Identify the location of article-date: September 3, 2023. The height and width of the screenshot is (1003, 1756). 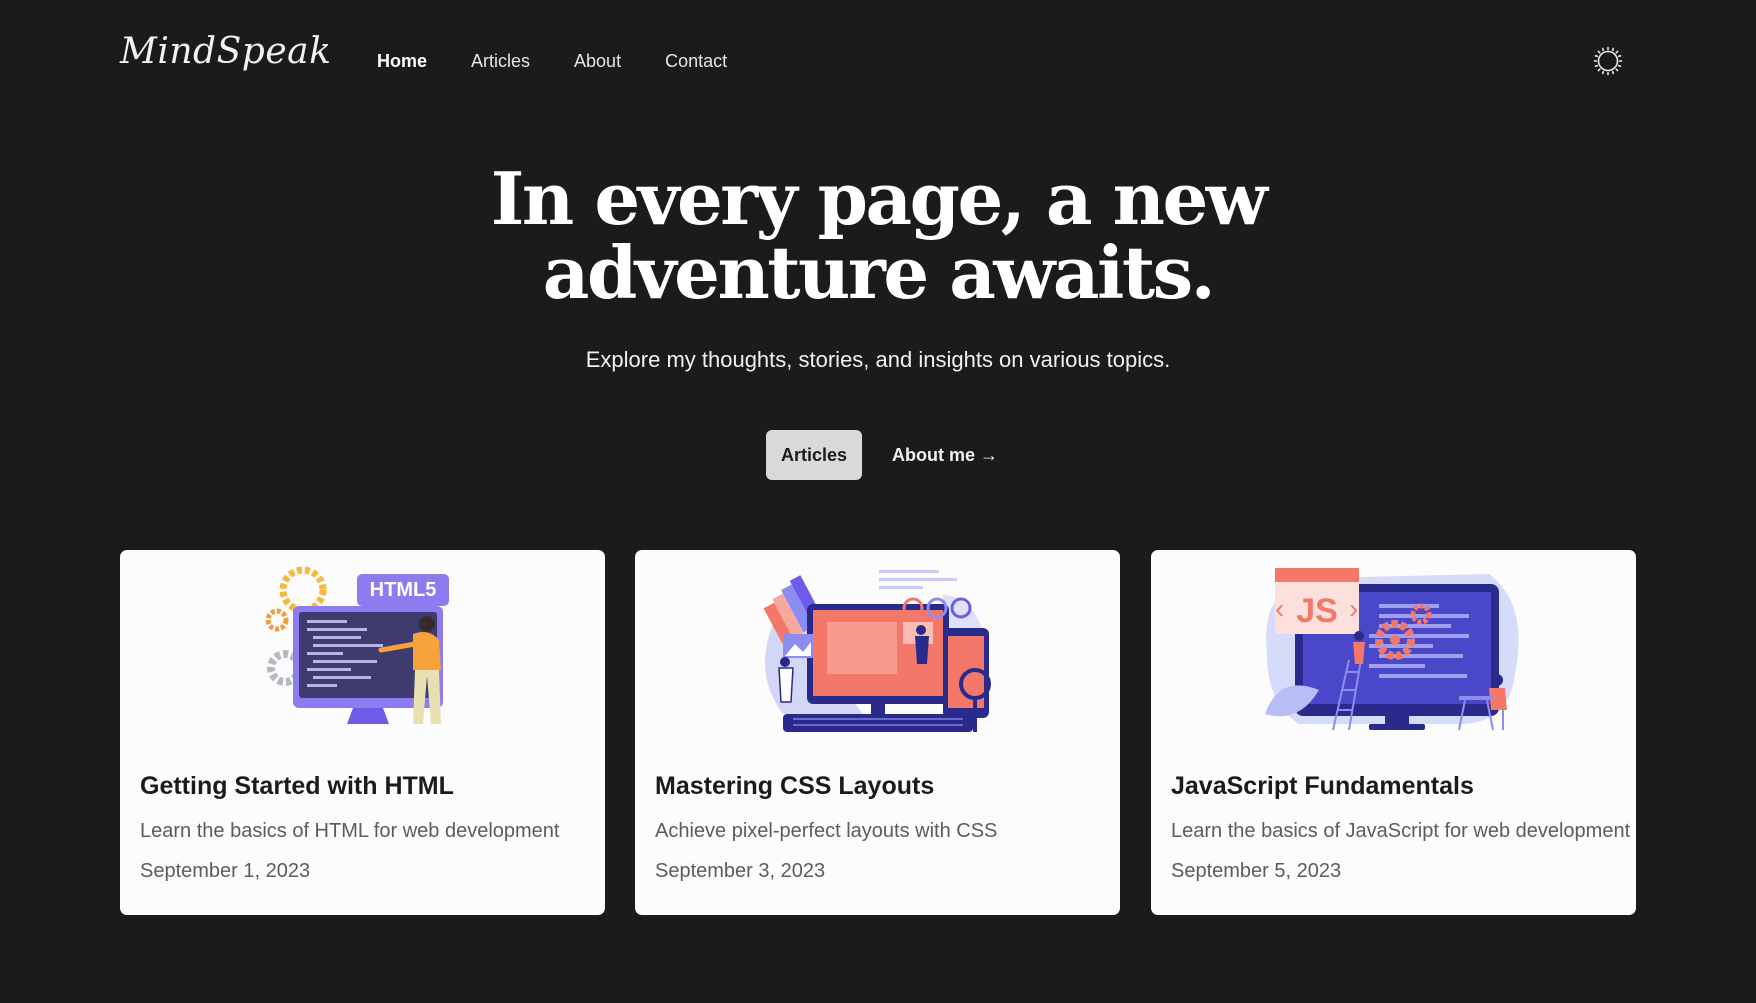
(740, 871).